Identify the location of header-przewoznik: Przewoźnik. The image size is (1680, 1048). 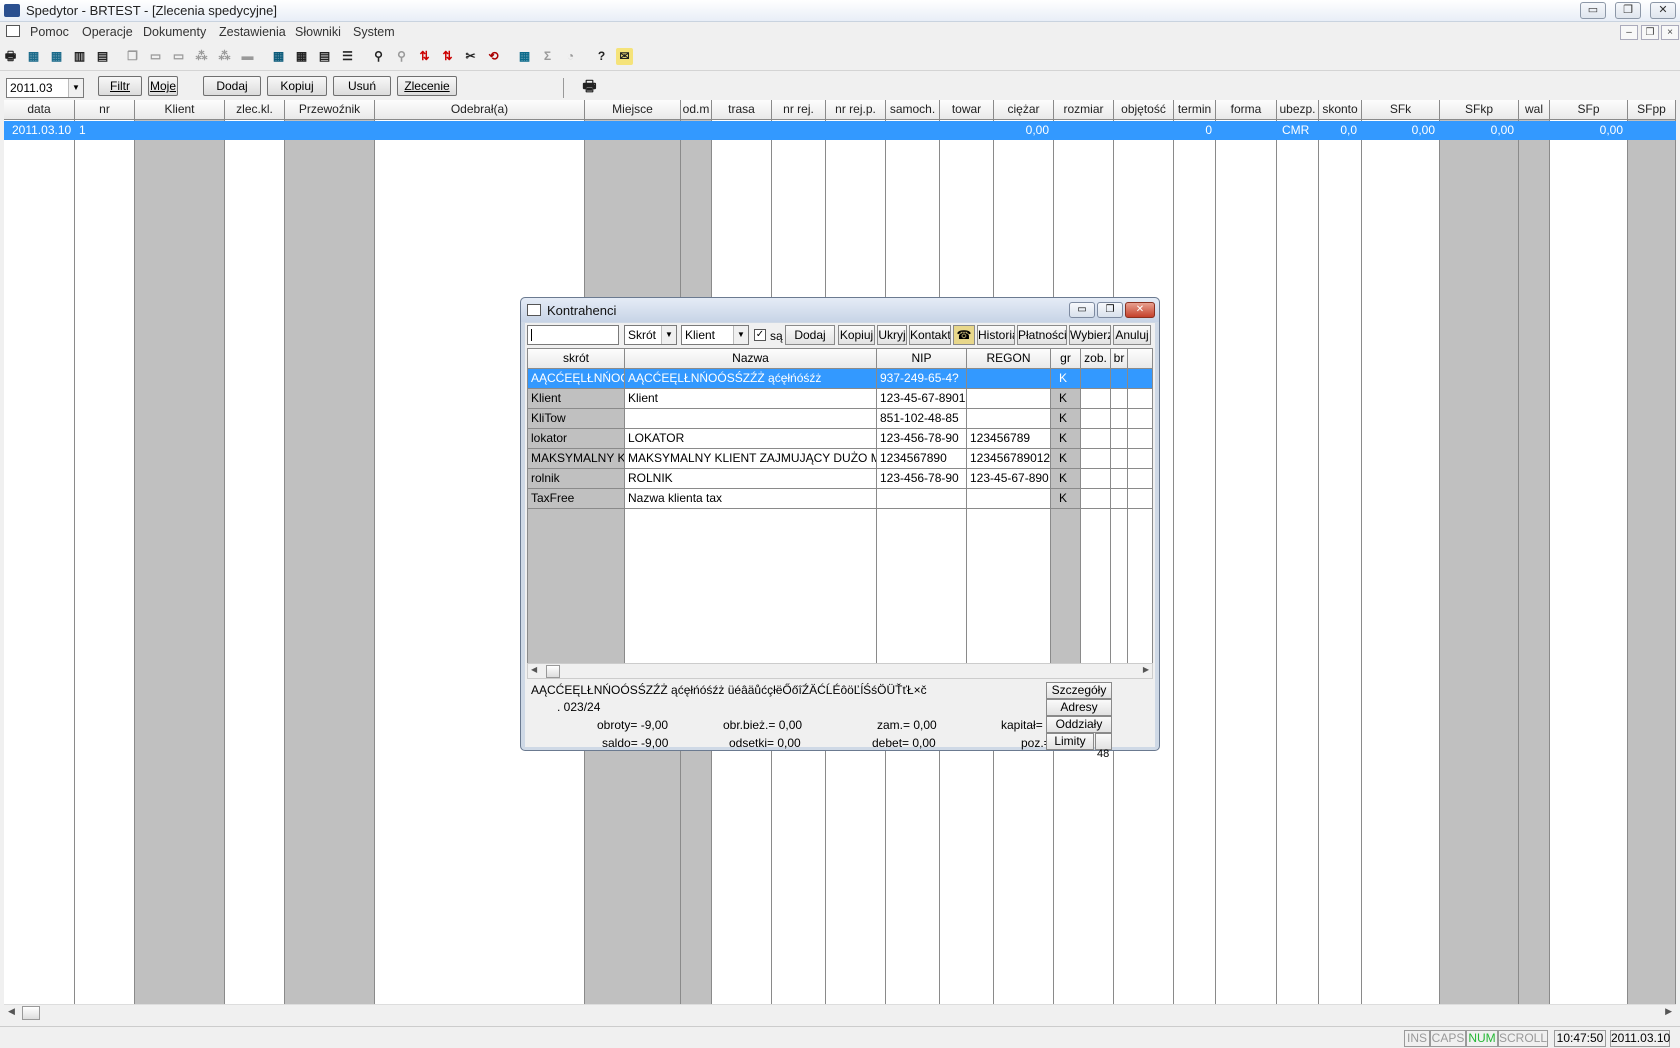
(330, 110).